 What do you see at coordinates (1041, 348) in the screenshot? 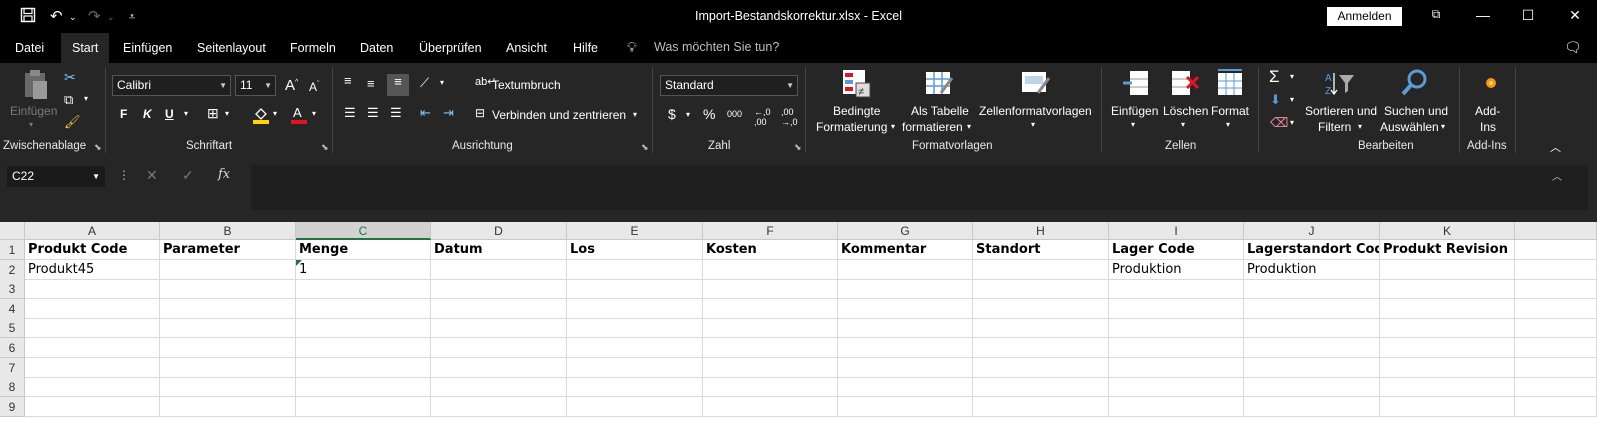
I see `cell-h6` at bounding box center [1041, 348].